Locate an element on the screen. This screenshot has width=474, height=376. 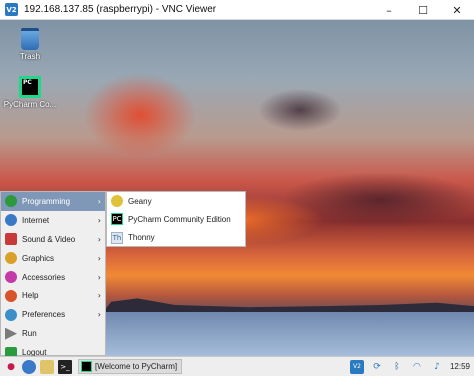
update-icon: ⟳ is located at coordinates (377, 367).